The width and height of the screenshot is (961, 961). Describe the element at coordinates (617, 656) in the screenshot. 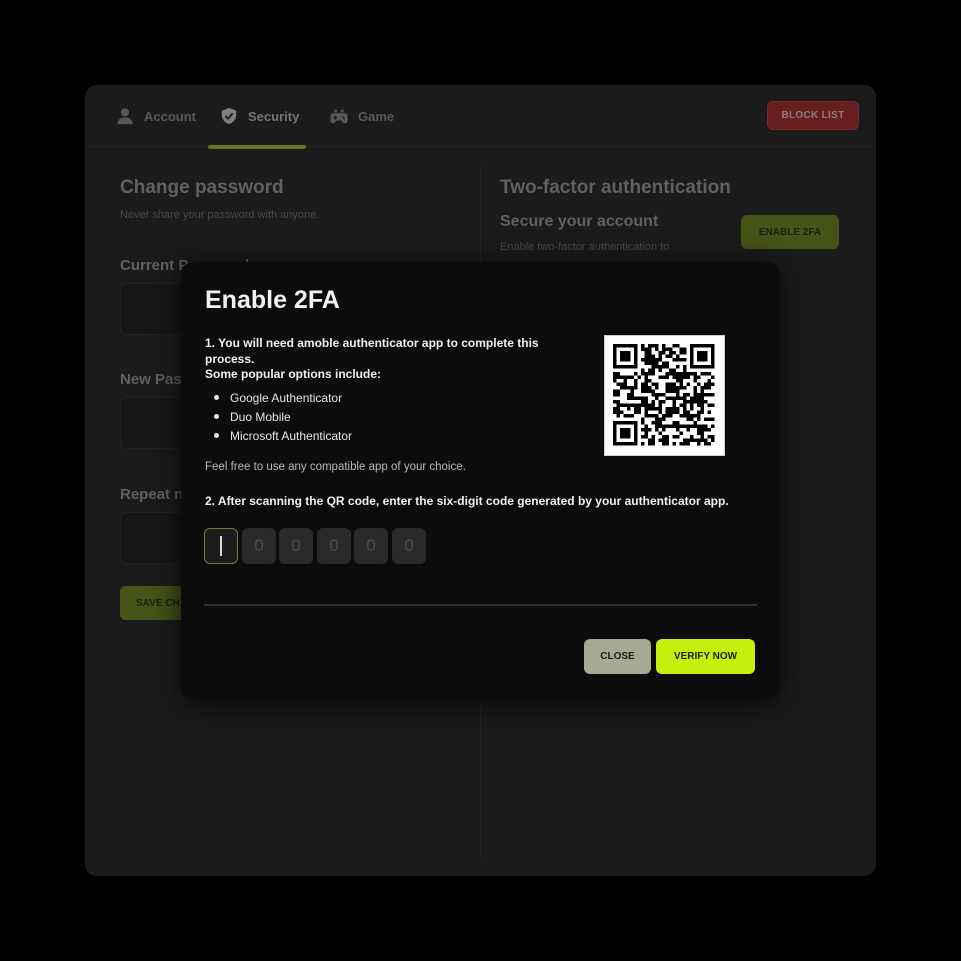

I see `close-button: CLOSE` at that location.